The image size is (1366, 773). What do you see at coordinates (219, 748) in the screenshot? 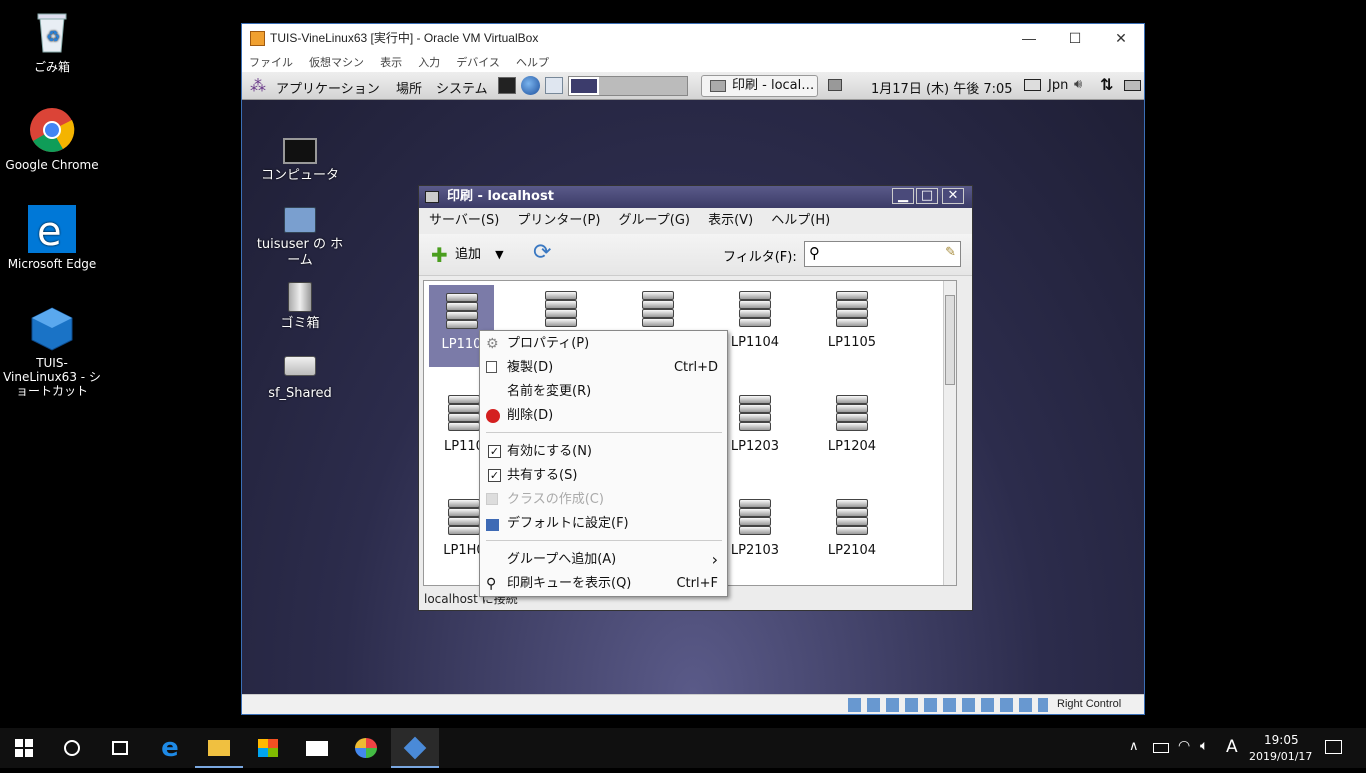
I see `taskbar-explorer` at bounding box center [219, 748].